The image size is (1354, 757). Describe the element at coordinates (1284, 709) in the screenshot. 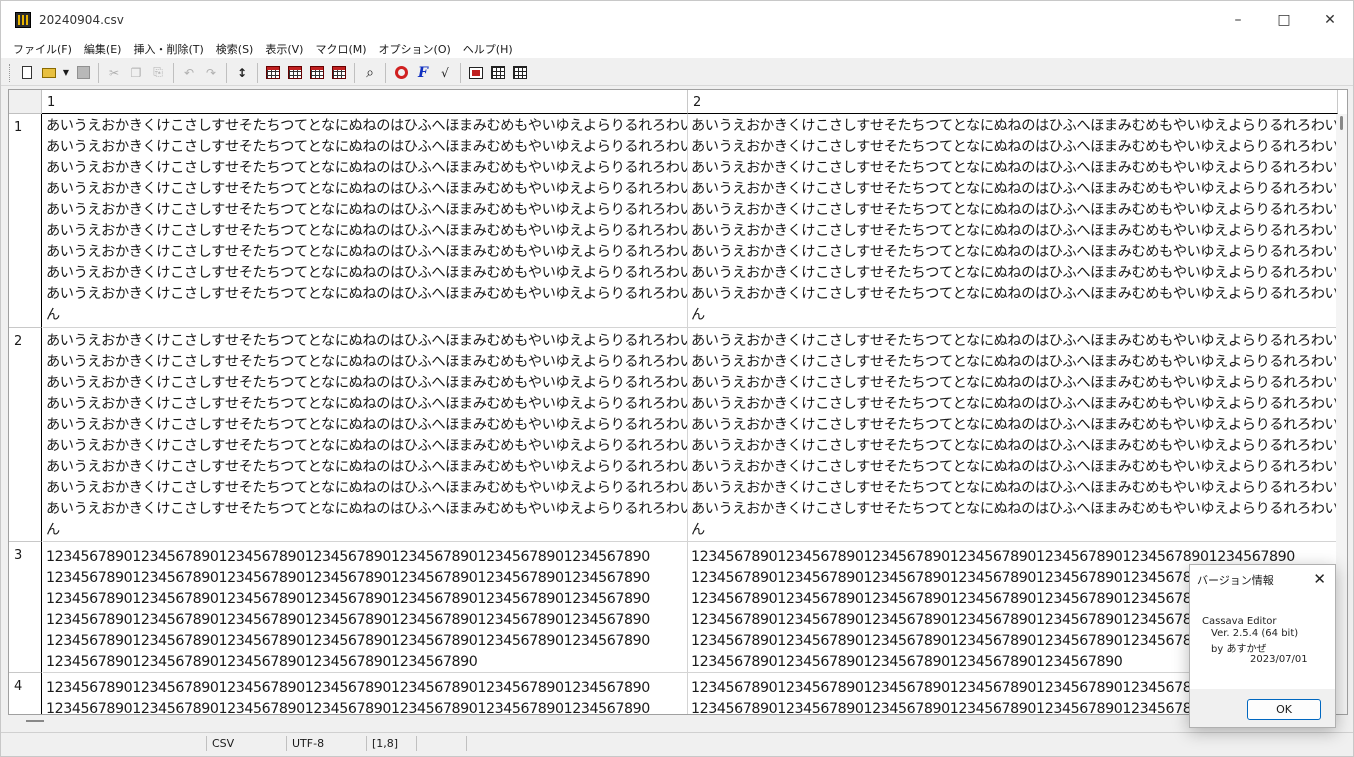

I see `ok-button: OK` at that location.